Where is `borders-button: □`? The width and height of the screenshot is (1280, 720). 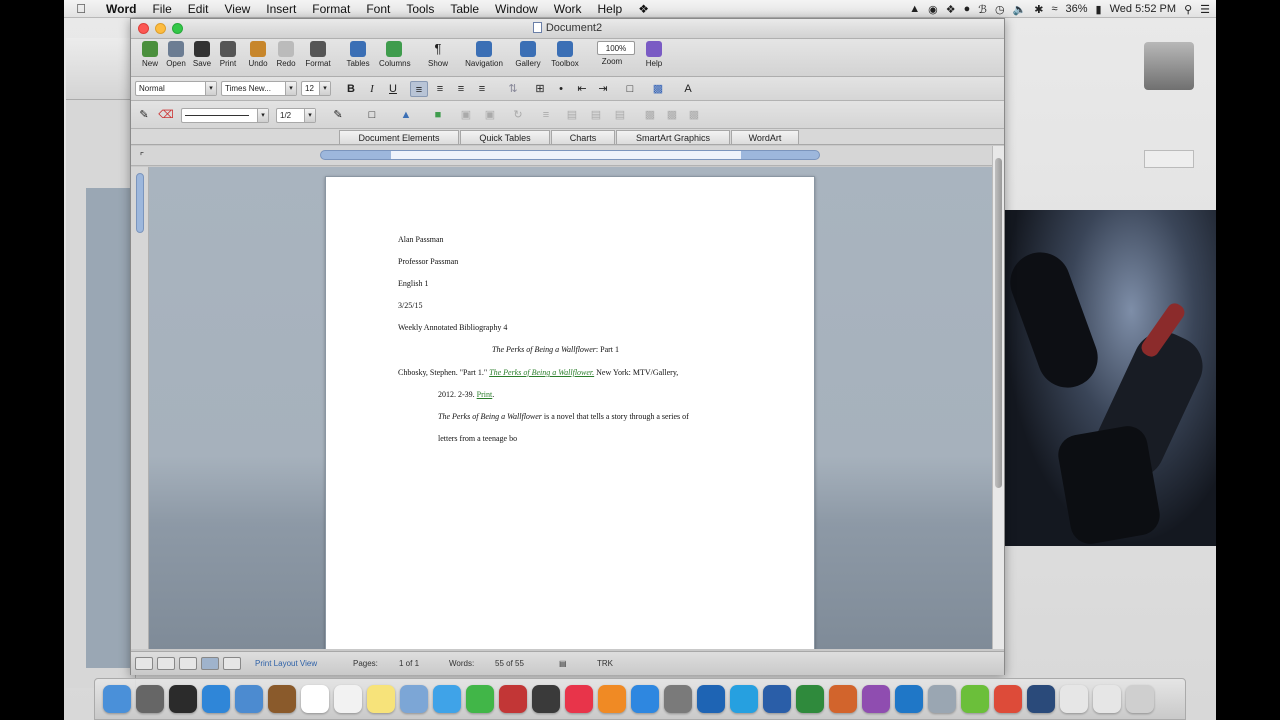 borders-button: □ is located at coordinates (630, 89).